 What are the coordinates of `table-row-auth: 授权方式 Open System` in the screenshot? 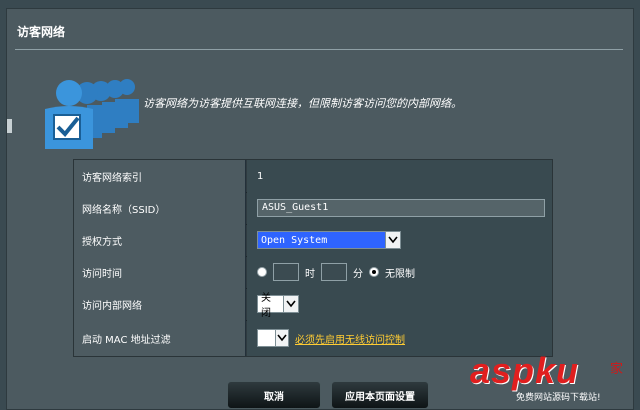 It's located at (313, 240).